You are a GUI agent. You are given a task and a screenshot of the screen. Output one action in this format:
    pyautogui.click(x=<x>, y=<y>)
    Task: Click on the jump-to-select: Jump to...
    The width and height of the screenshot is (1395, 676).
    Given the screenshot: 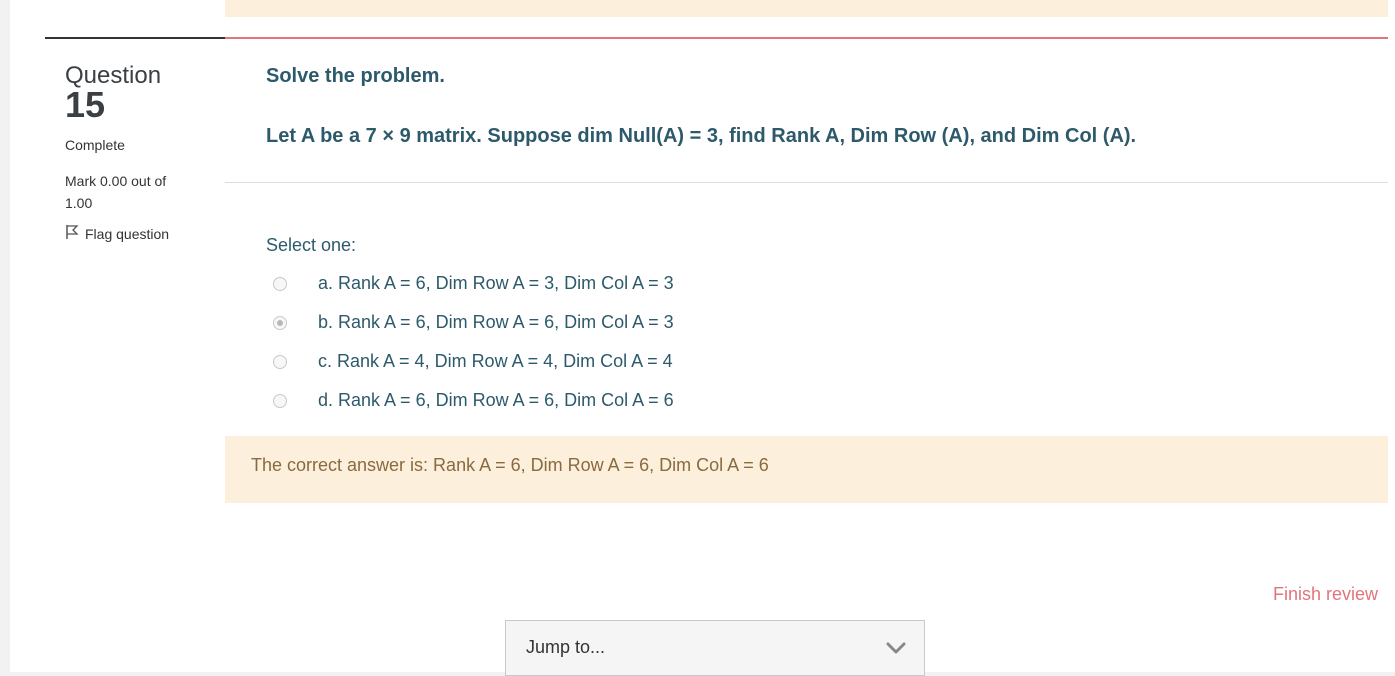 What is the action you would take?
    pyautogui.click(x=715, y=648)
    